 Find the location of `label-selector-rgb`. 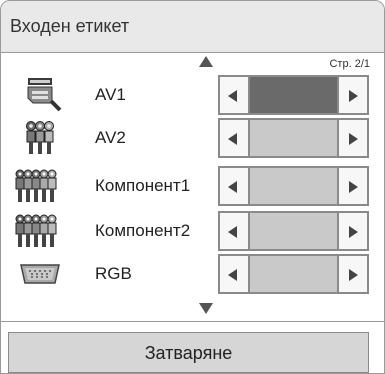

label-selector-rgb is located at coordinates (293, 274).